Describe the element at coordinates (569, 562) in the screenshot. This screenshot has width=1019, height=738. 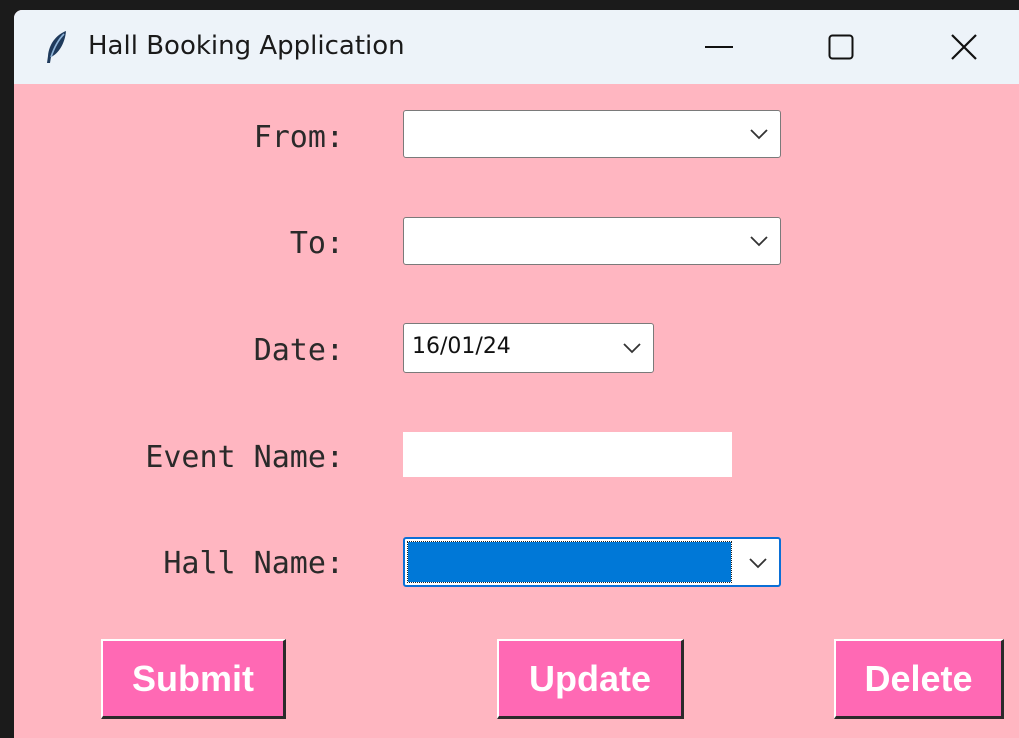
I see `hall-name-selection` at that location.